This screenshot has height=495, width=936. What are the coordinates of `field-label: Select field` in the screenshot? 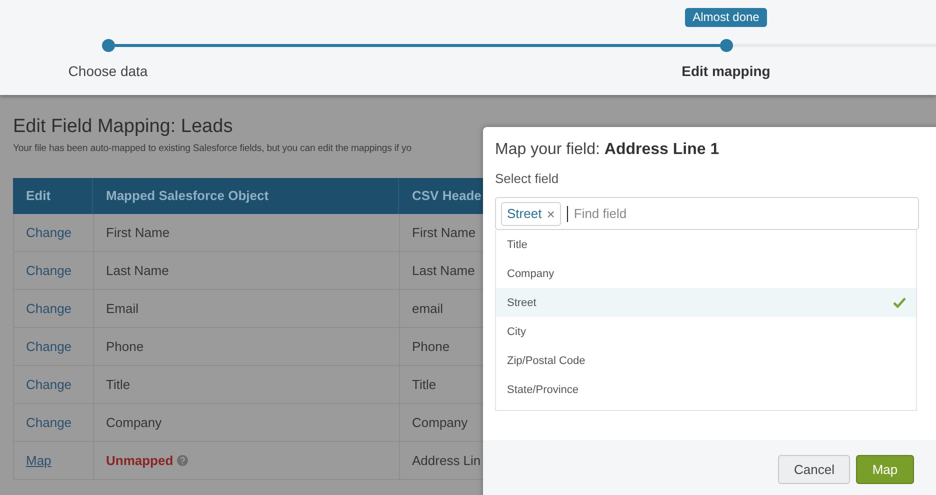 It's located at (527, 178).